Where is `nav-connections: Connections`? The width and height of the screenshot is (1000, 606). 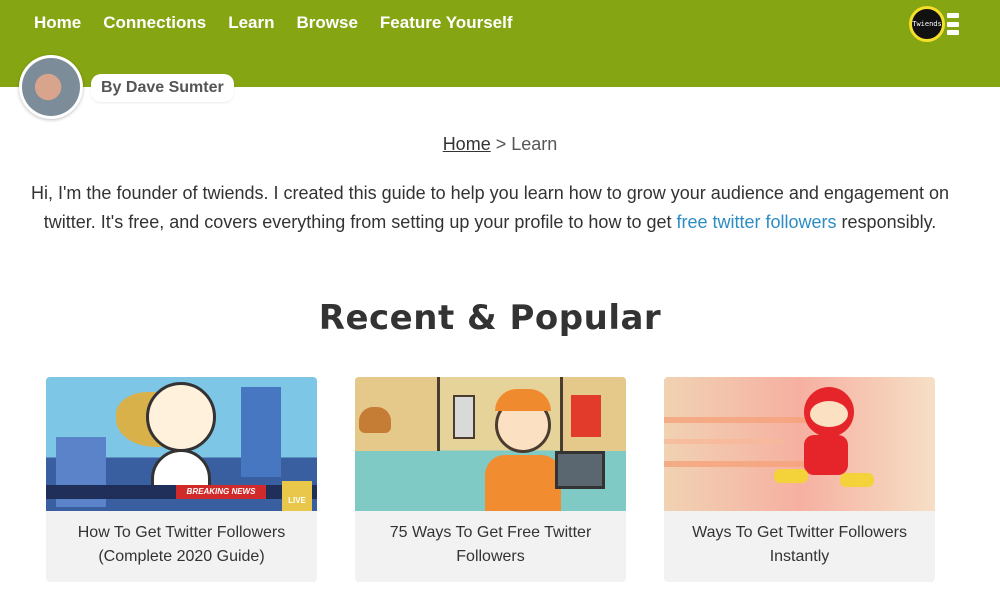 nav-connections: Connections is located at coordinates (154, 23).